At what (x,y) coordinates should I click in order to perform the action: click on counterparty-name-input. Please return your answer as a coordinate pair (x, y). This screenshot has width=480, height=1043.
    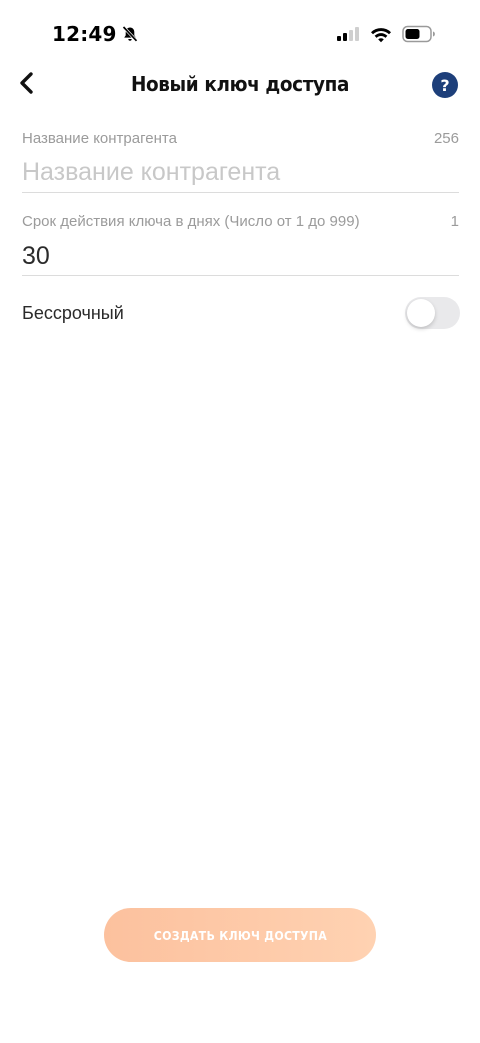
    Looking at the image, I should click on (240, 172).